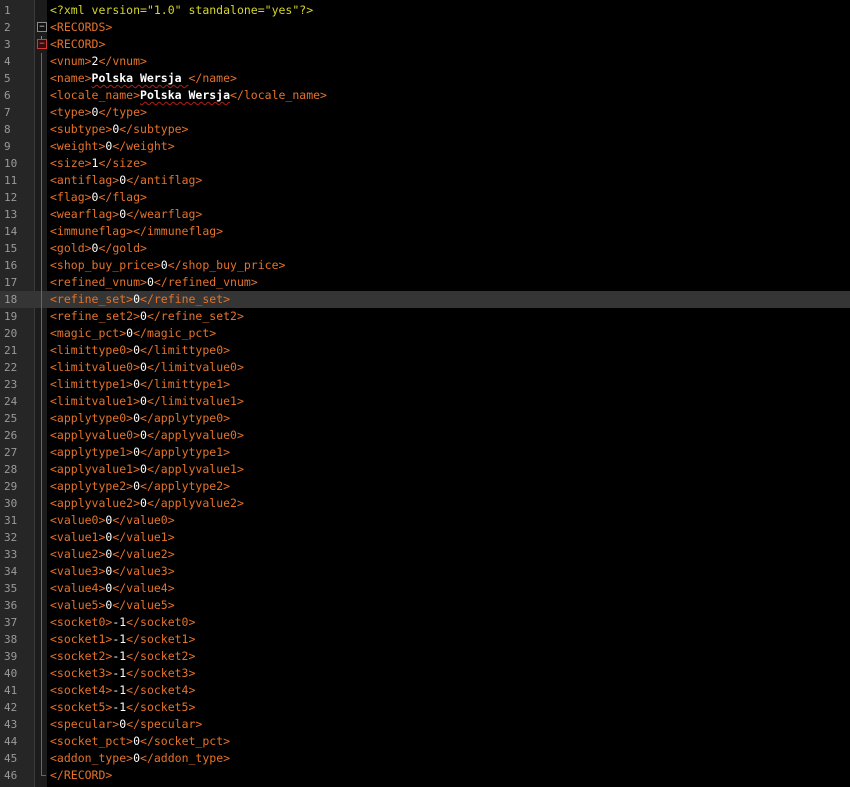 The height and width of the screenshot is (787, 850). Describe the element at coordinates (181, 10) in the screenshot. I see `line-code: <?xml version="1.0" standalone="yes"?>` at that location.